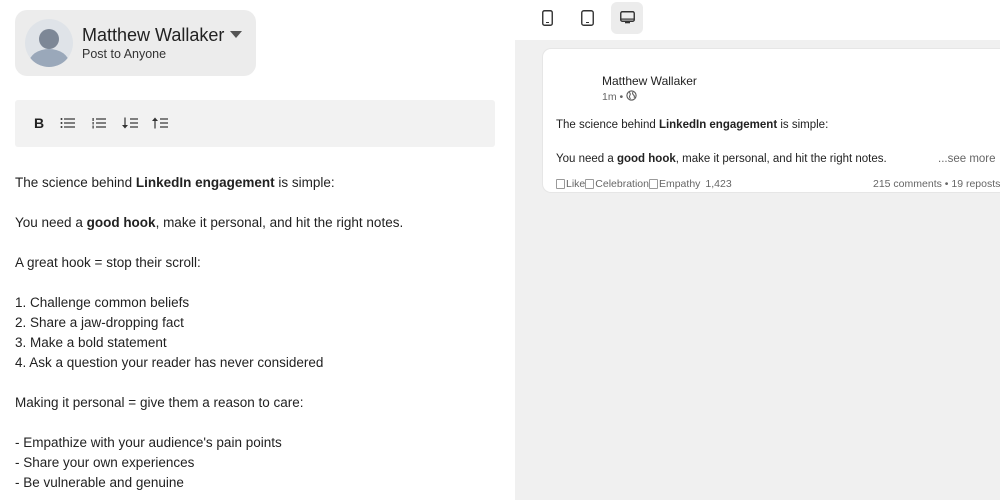 Image resolution: width=1000 pixels, height=500 pixels. I want to click on editor-line: A great hook = stop their scroll:, so click(108, 262).